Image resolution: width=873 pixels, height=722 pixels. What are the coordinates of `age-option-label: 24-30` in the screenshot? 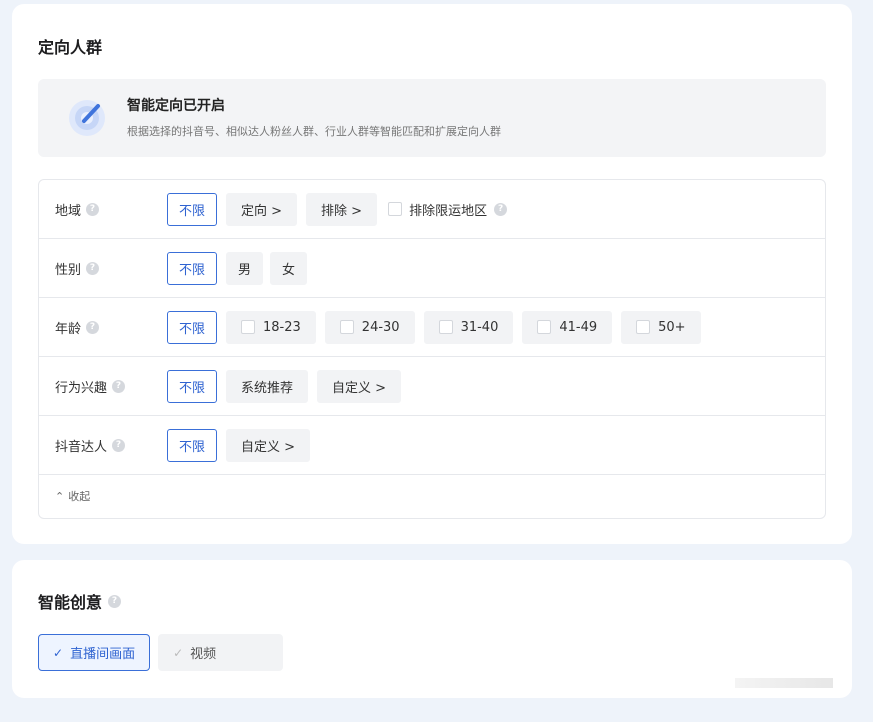 It's located at (380, 327).